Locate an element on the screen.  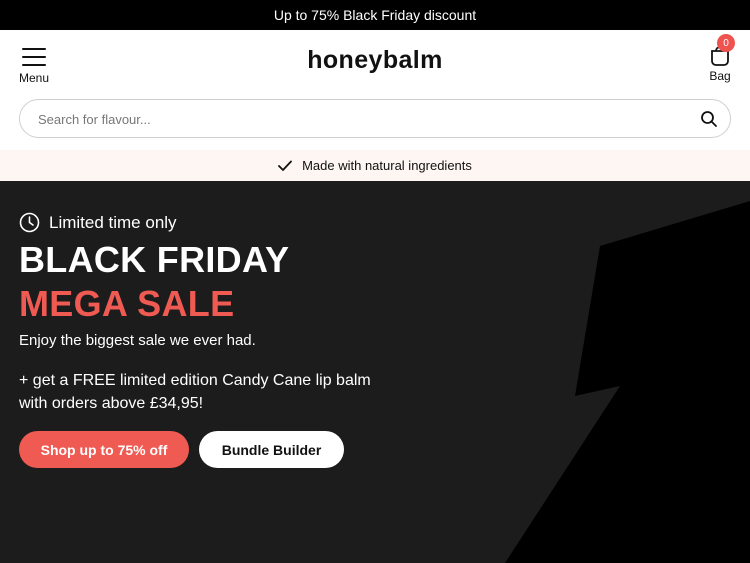
limited-time-label: Limited time only is located at coordinates (98, 222).